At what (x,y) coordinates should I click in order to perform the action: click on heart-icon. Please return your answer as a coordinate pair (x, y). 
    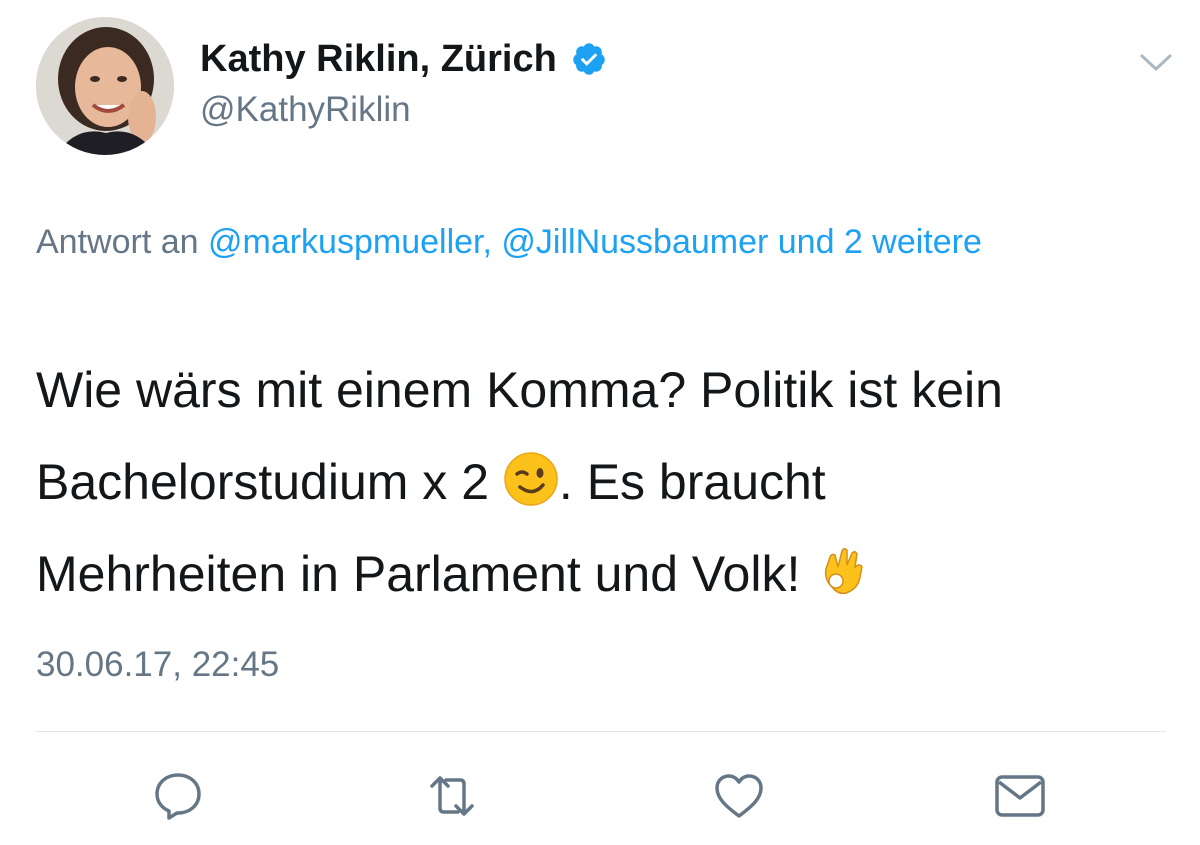
    Looking at the image, I should click on (739, 796).